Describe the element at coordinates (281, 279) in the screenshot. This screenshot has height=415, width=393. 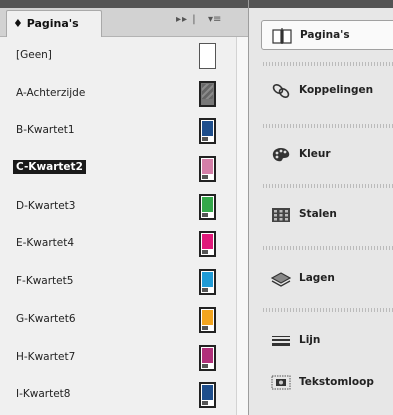
I see `layers-icon` at that location.